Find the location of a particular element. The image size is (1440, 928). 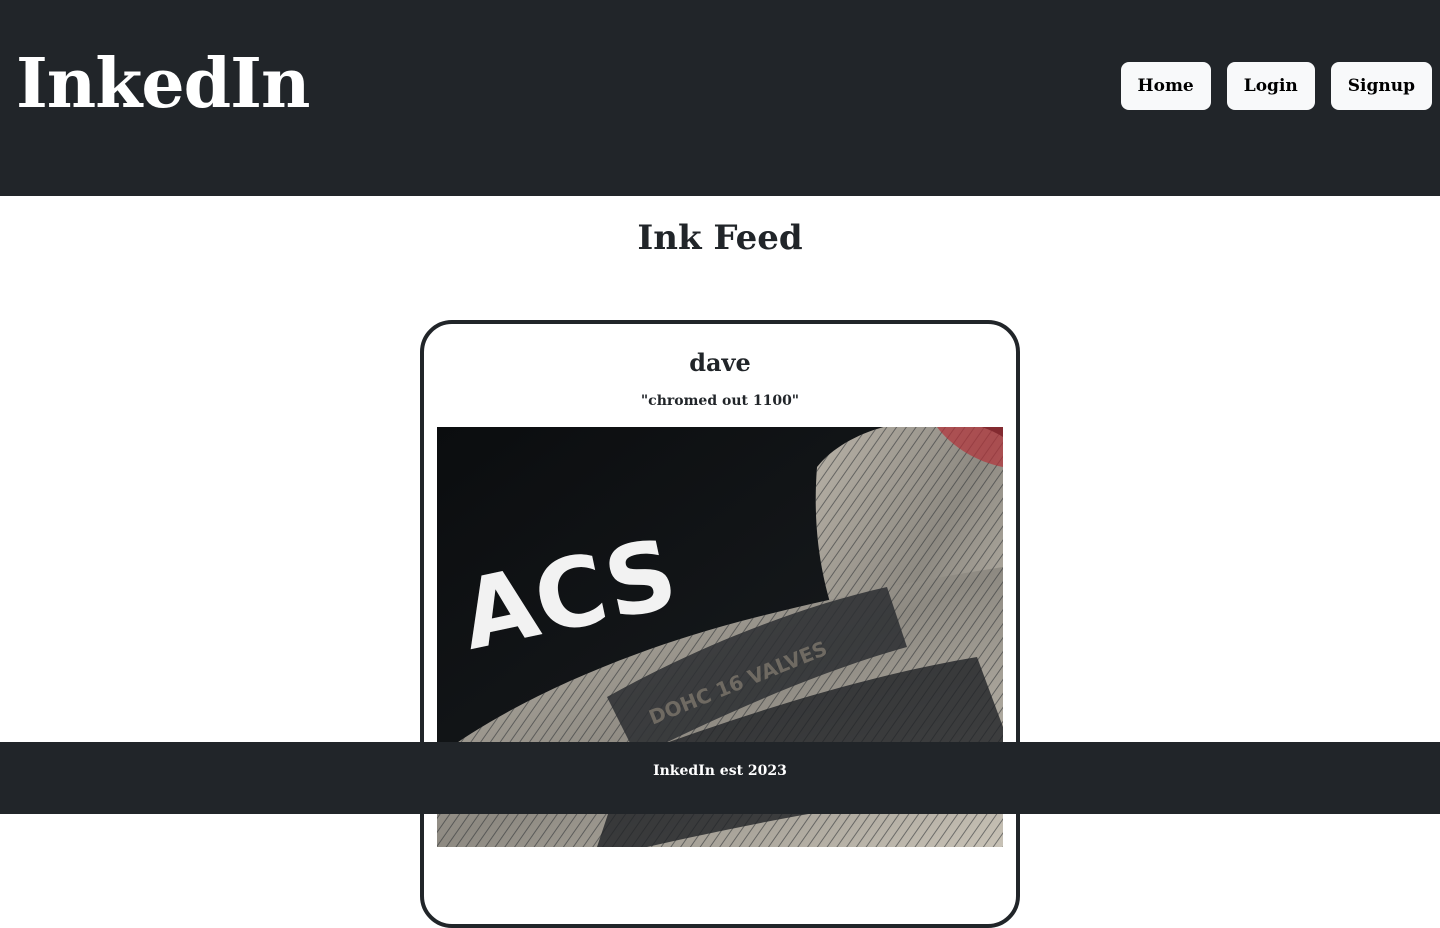

site-footer: InkedIn est 2023 is located at coordinates (720, 778).